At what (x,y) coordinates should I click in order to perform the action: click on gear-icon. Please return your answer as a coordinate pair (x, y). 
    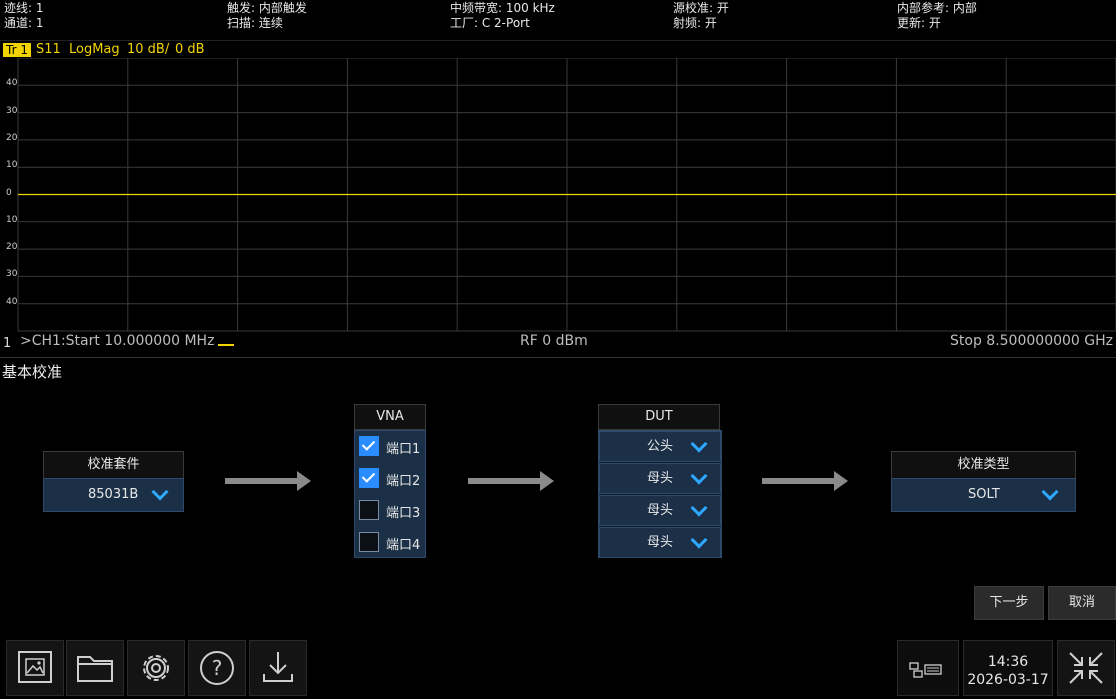
    Looking at the image, I should click on (156, 668).